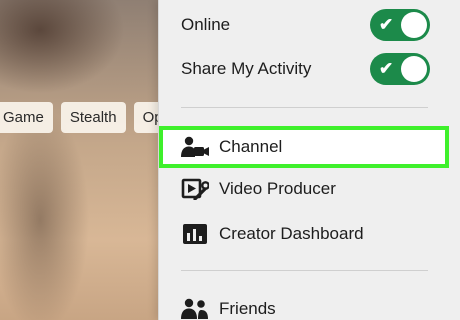 Image resolution: width=460 pixels, height=320 pixels. I want to click on share-activity-label: Share My Activity, so click(246, 68).